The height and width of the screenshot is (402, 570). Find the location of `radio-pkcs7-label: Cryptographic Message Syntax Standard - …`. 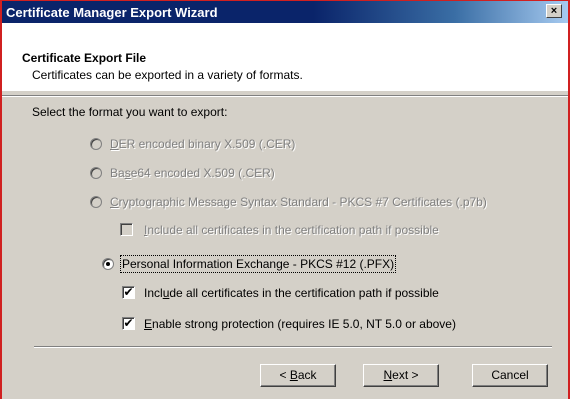

radio-pkcs7-label: Cryptographic Message Syntax Standard - … is located at coordinates (298, 202).